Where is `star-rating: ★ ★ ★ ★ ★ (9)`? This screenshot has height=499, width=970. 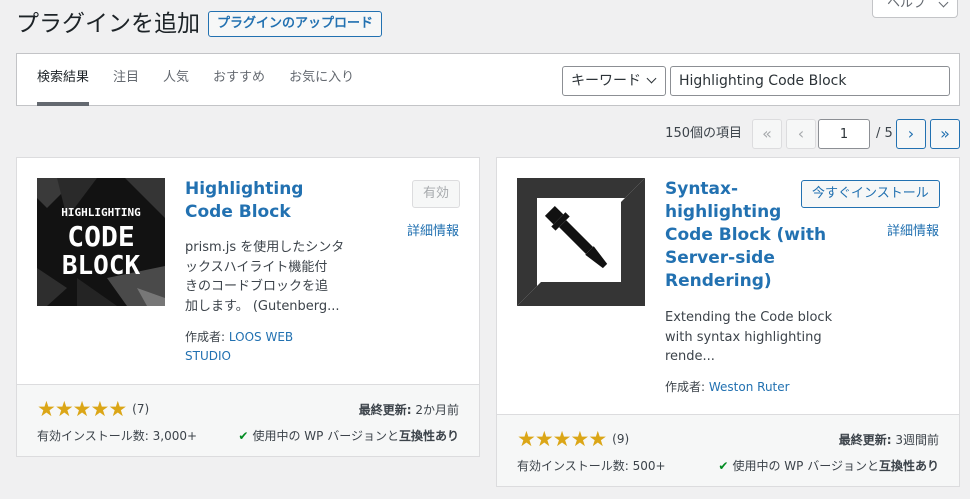 star-rating: ★ ★ ★ ★ ★ (9) is located at coordinates (573, 439).